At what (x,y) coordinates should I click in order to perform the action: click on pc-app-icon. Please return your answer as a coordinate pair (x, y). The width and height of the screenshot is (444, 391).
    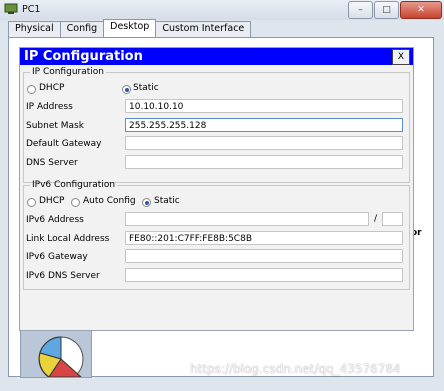
    Looking at the image, I should click on (11, 8).